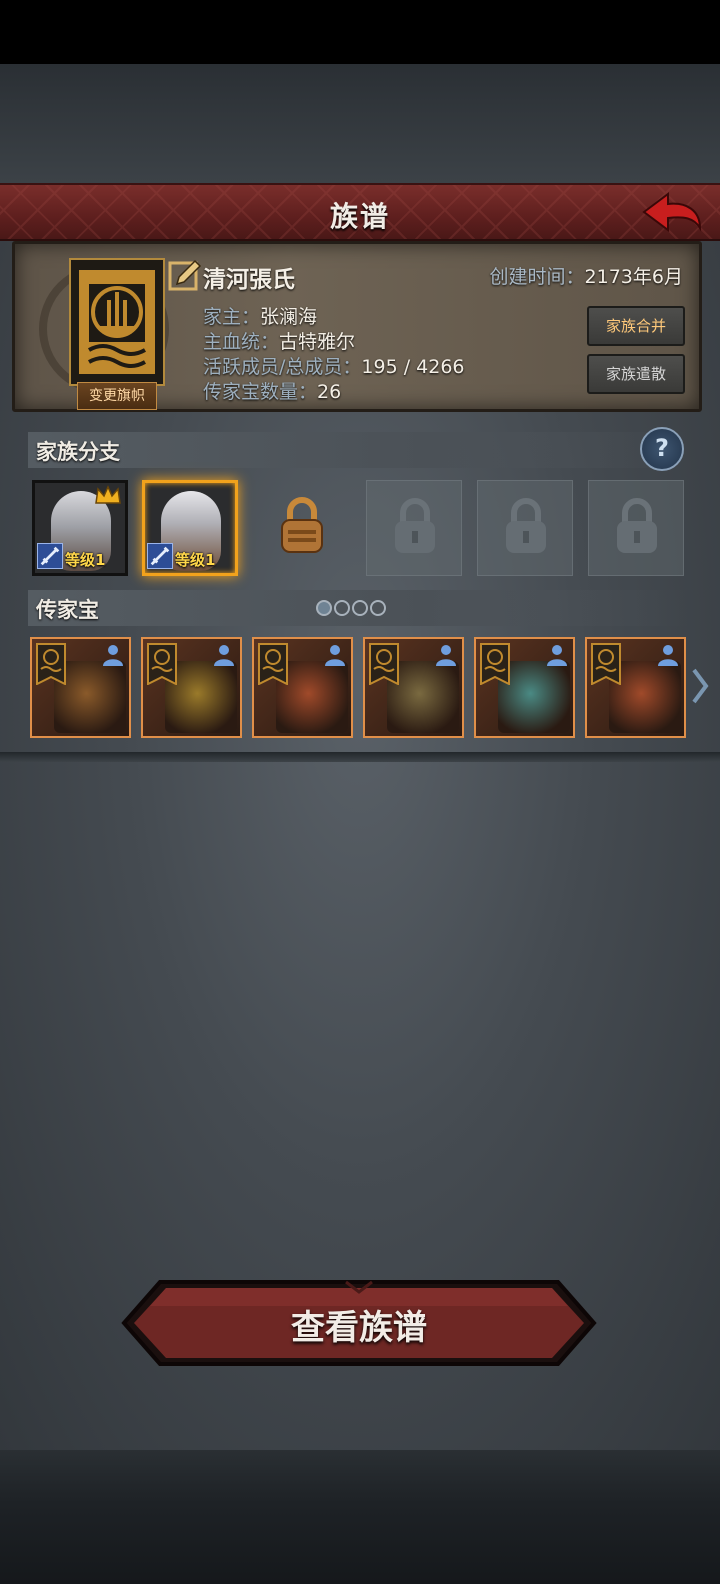  What do you see at coordinates (80, 528) in the screenshot?
I see `branch-hero-1: 等级1` at bounding box center [80, 528].